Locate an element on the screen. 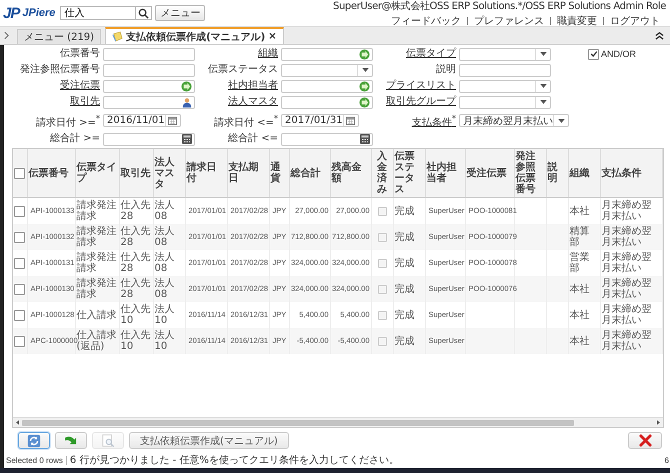 The image size is (670, 473). column-header: 残高金額 is located at coordinates (350, 173).